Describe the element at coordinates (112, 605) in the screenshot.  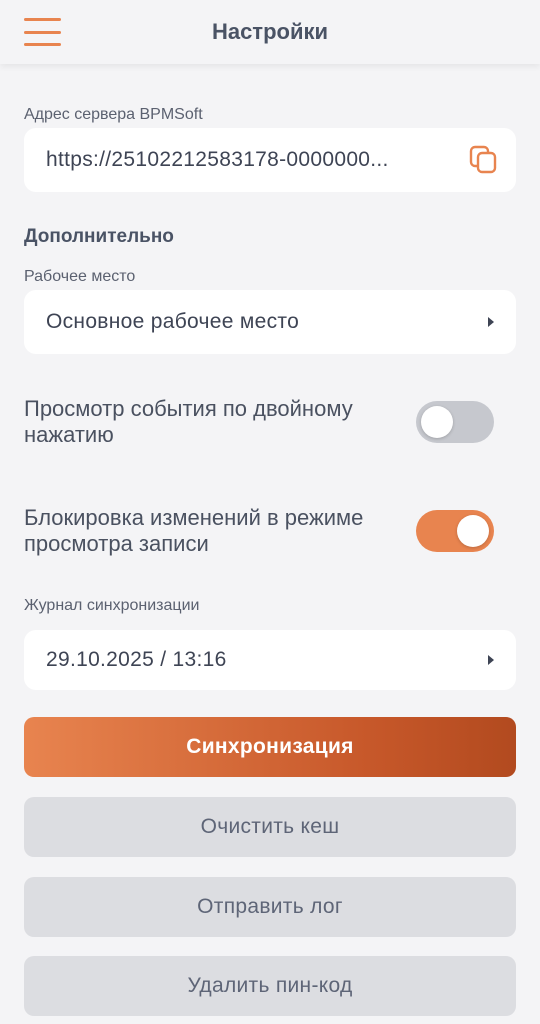
I see `sync-log-label: Журнал синхронизации` at that location.